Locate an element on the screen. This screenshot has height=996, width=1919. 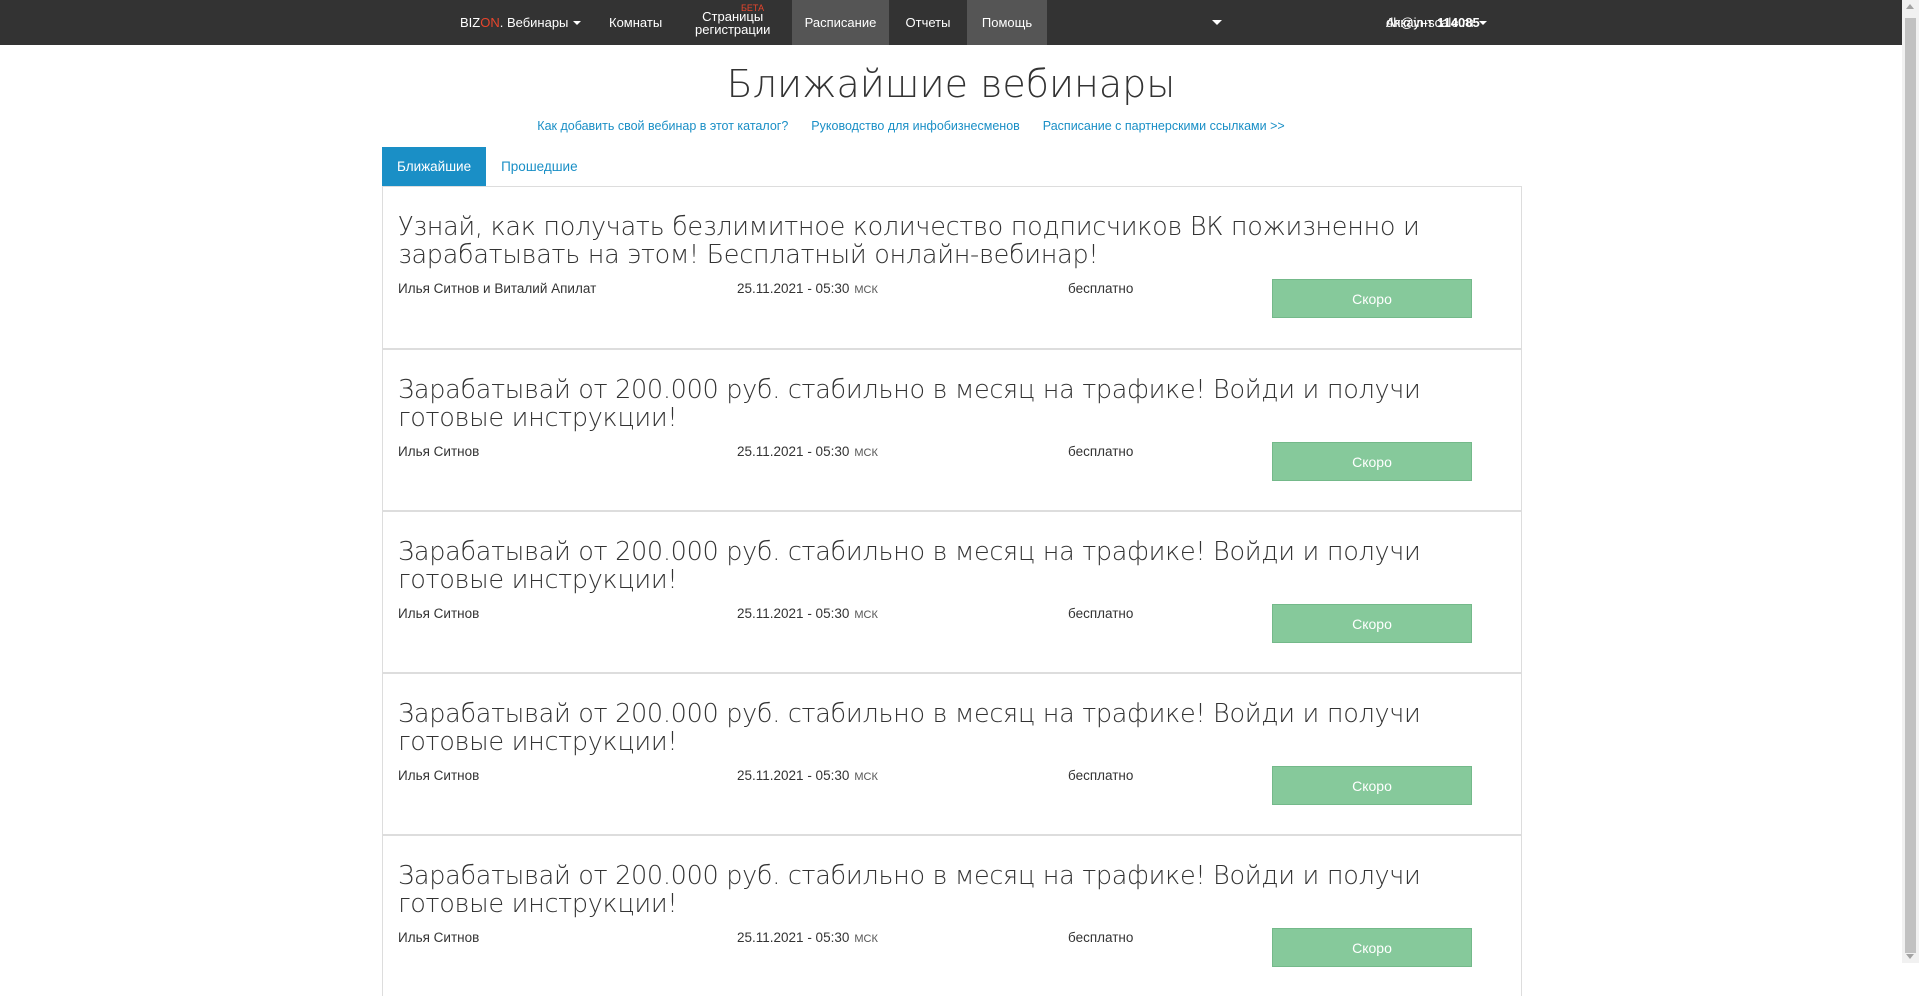
link-partner-schedule: Расписание с партнерскими ссылками >> is located at coordinates (1164, 126).